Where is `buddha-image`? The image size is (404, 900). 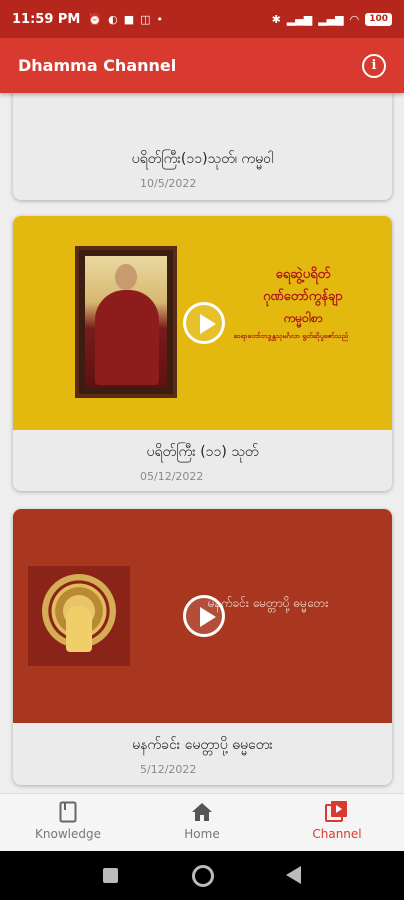
buddha-image is located at coordinates (79, 616).